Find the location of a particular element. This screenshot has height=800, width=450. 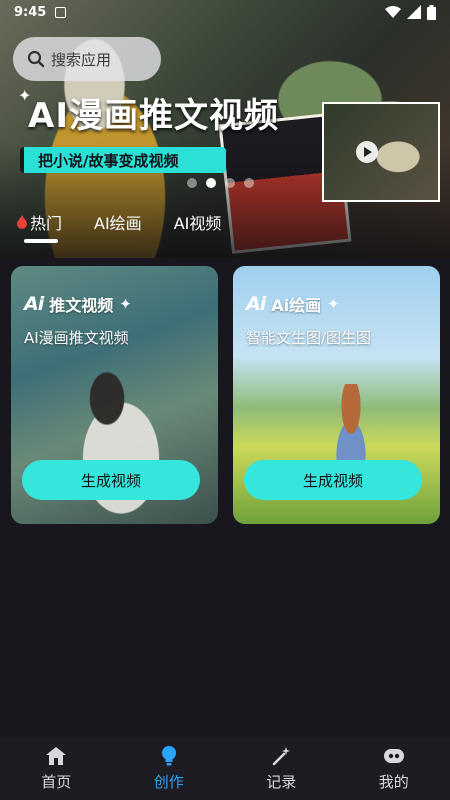

nav-records-label: 记录 is located at coordinates (281, 782).